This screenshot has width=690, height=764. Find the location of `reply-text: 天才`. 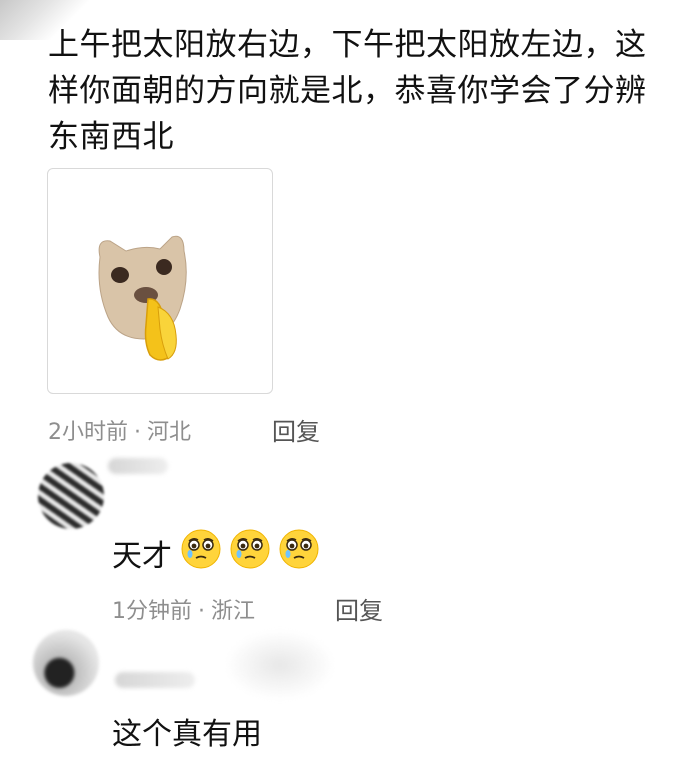

reply-text: 天才 is located at coordinates (142, 556).